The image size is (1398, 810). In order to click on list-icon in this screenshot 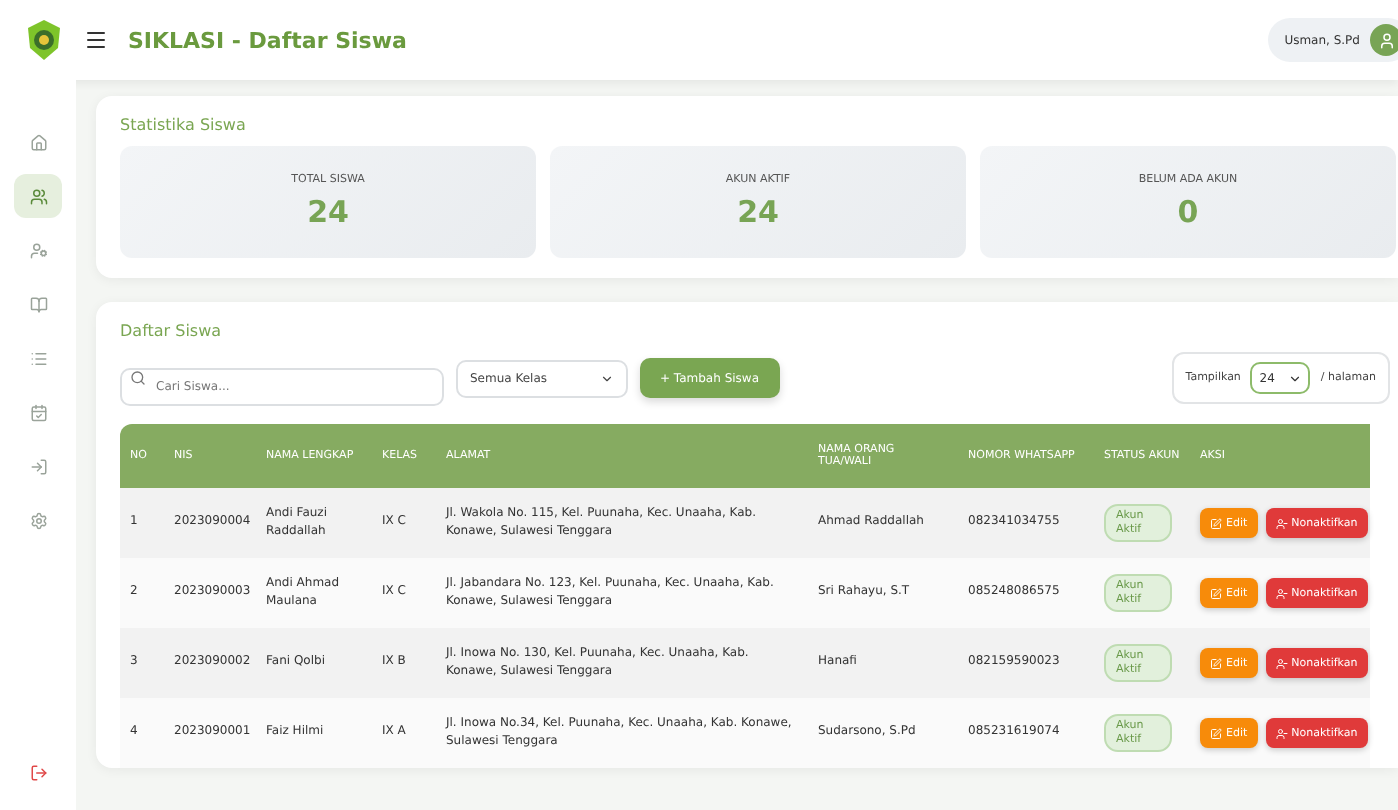, I will do `click(38, 358)`.